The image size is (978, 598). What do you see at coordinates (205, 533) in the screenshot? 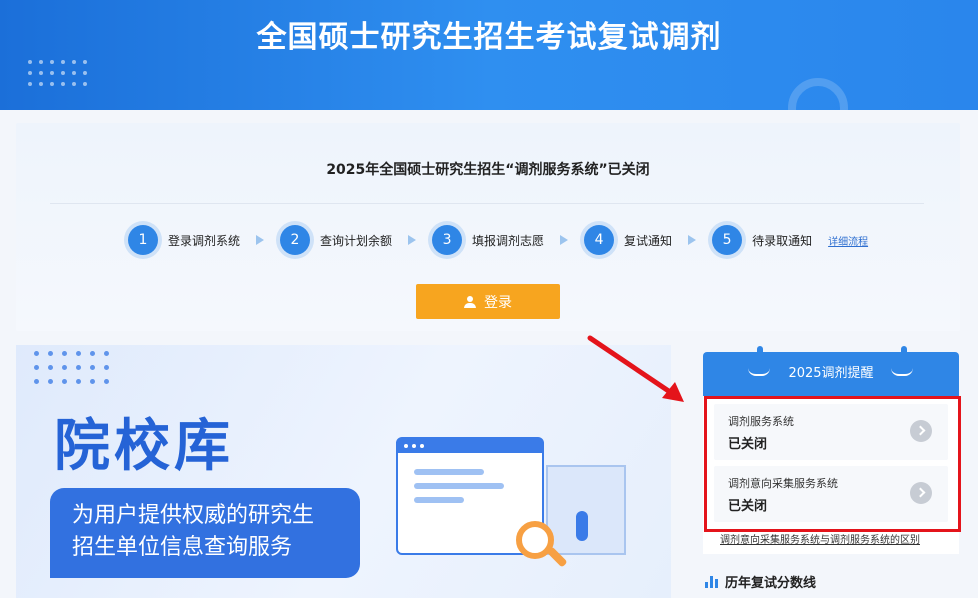
I see `banner-subtitle: 为用户提供权威的研究生 招生单位信息查询服务` at bounding box center [205, 533].